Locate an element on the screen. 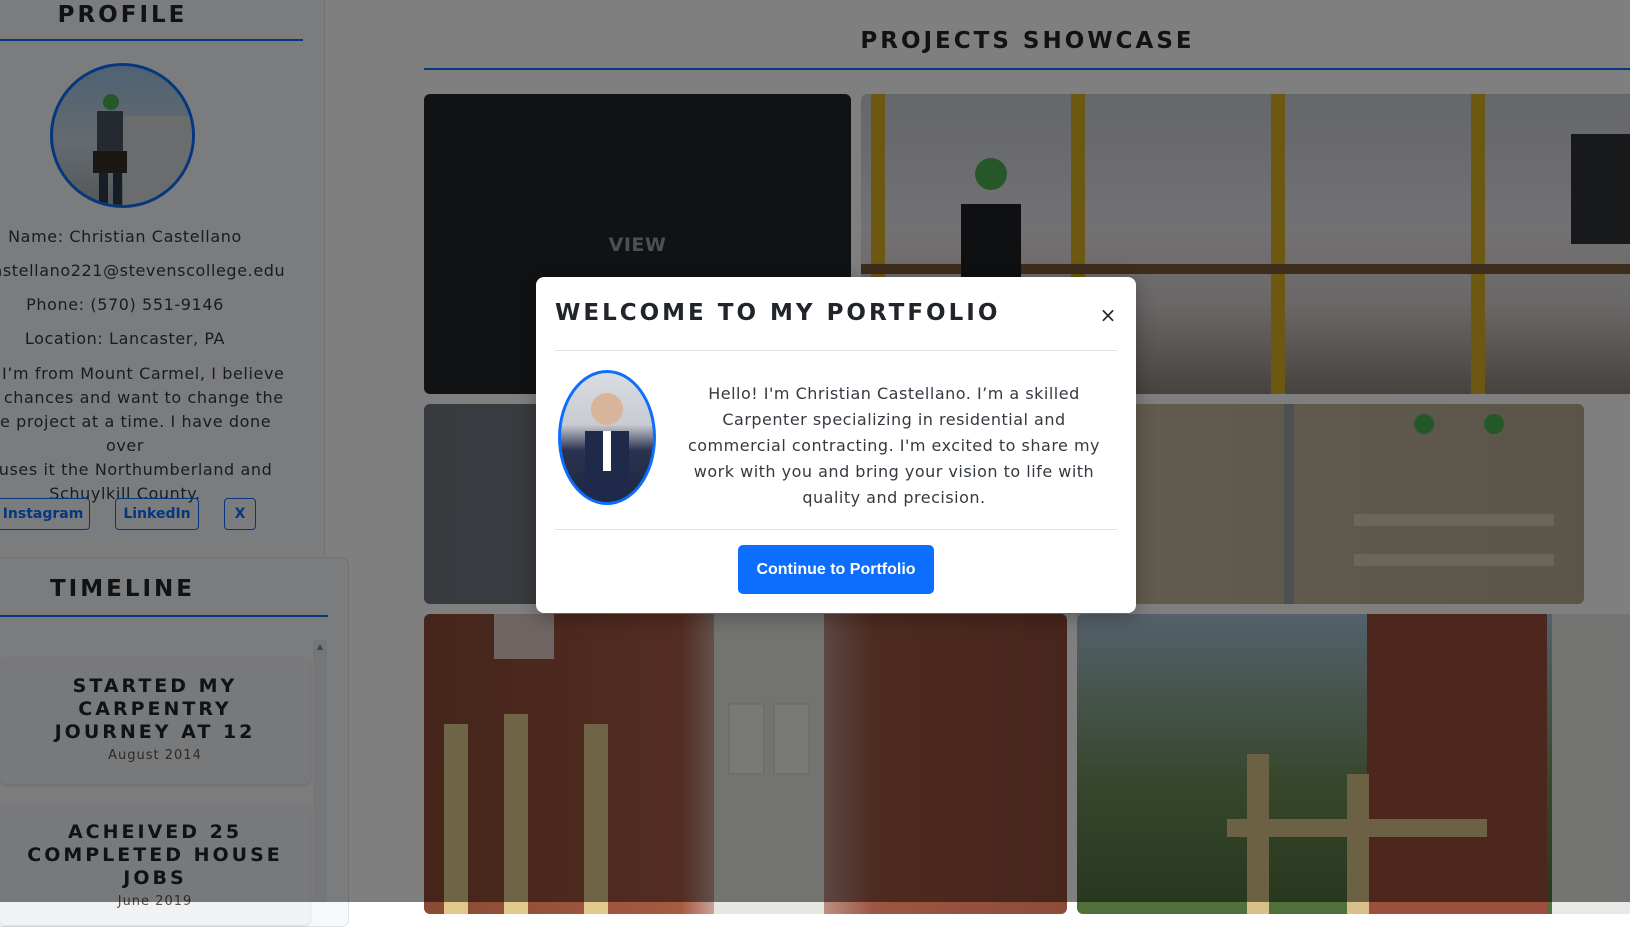 The width and height of the screenshot is (1630, 927). modal-footer-divider is located at coordinates (836, 529).